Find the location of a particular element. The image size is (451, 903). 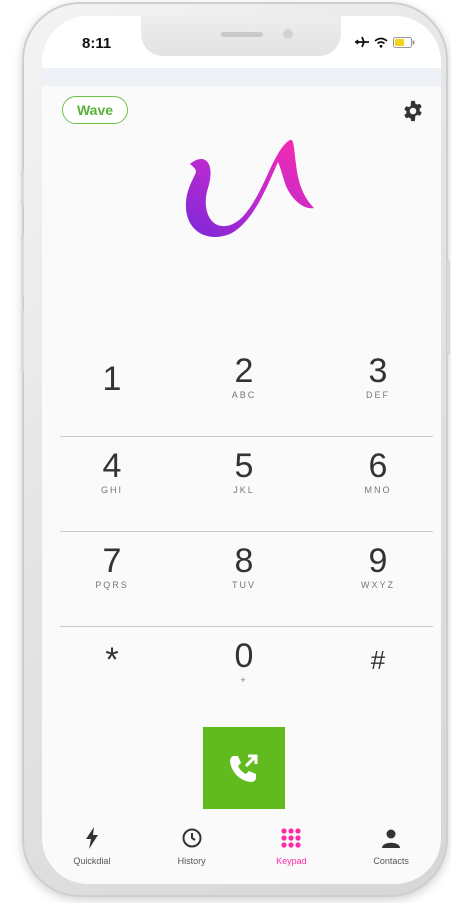

key-digit: 4 is located at coordinates (112, 466).